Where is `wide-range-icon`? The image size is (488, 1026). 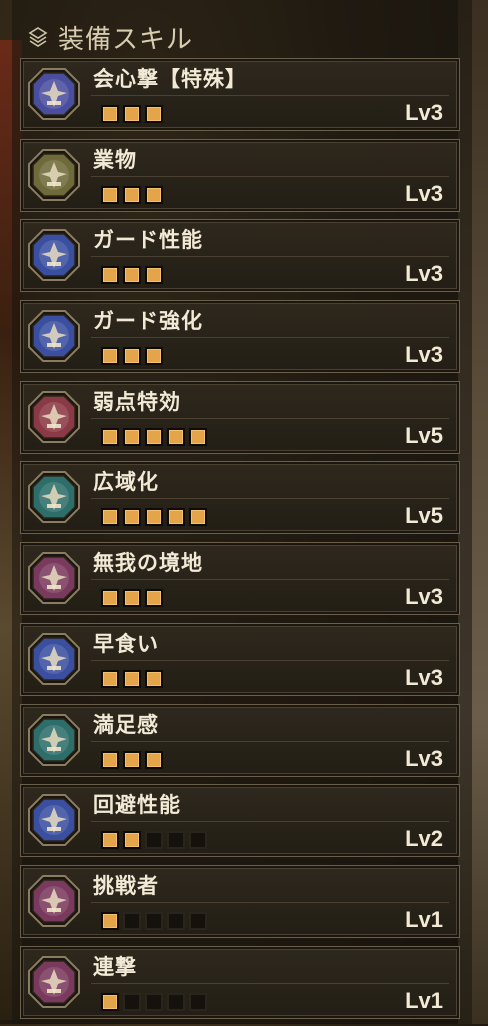 wide-range-icon is located at coordinates (54, 497).